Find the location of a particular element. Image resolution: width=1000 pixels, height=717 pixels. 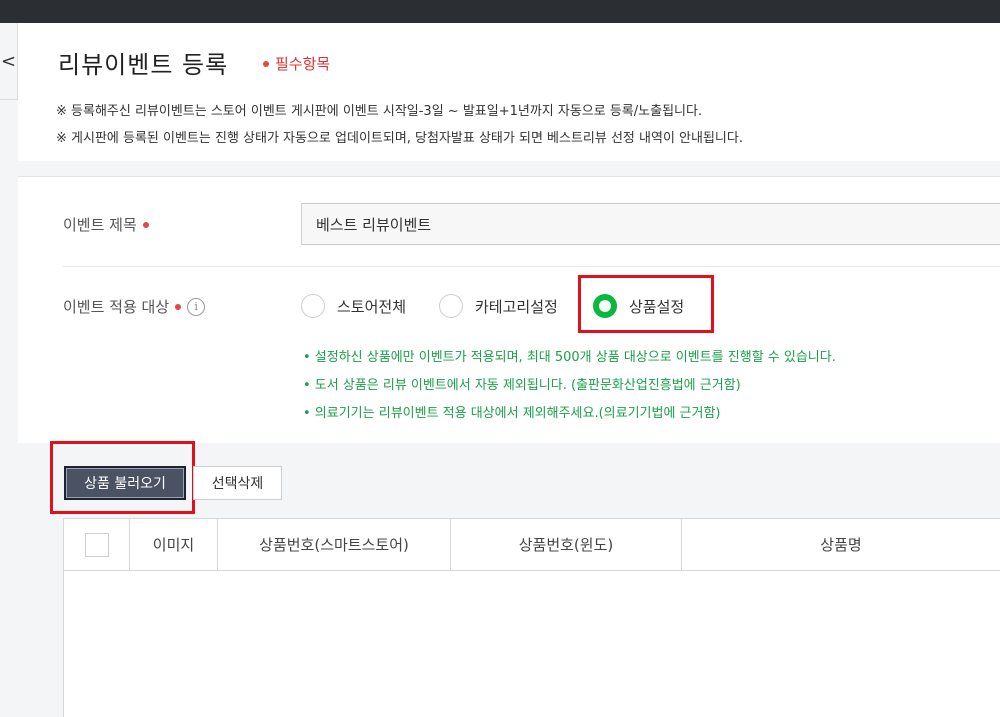

back-button: < is located at coordinates (9, 61).